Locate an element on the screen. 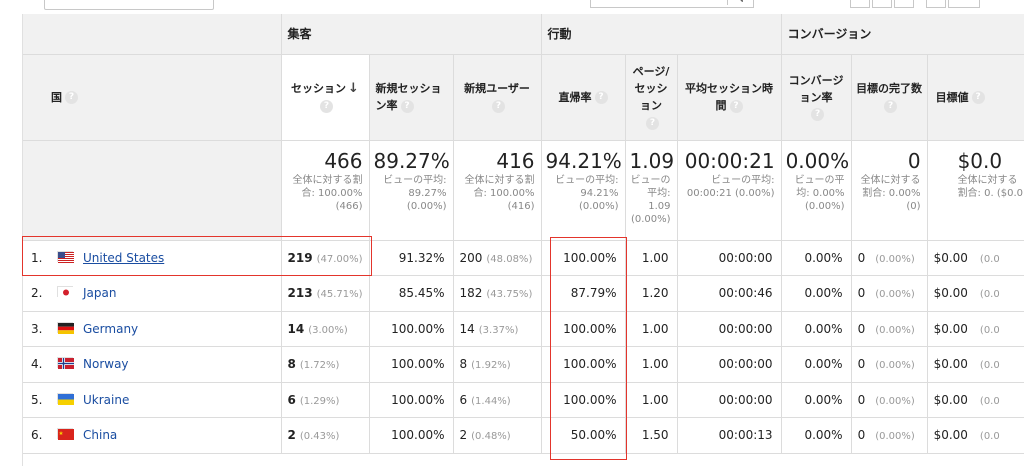 The image size is (1024, 466). new-users-cell: 6 (1.44%) is located at coordinates (497, 400).